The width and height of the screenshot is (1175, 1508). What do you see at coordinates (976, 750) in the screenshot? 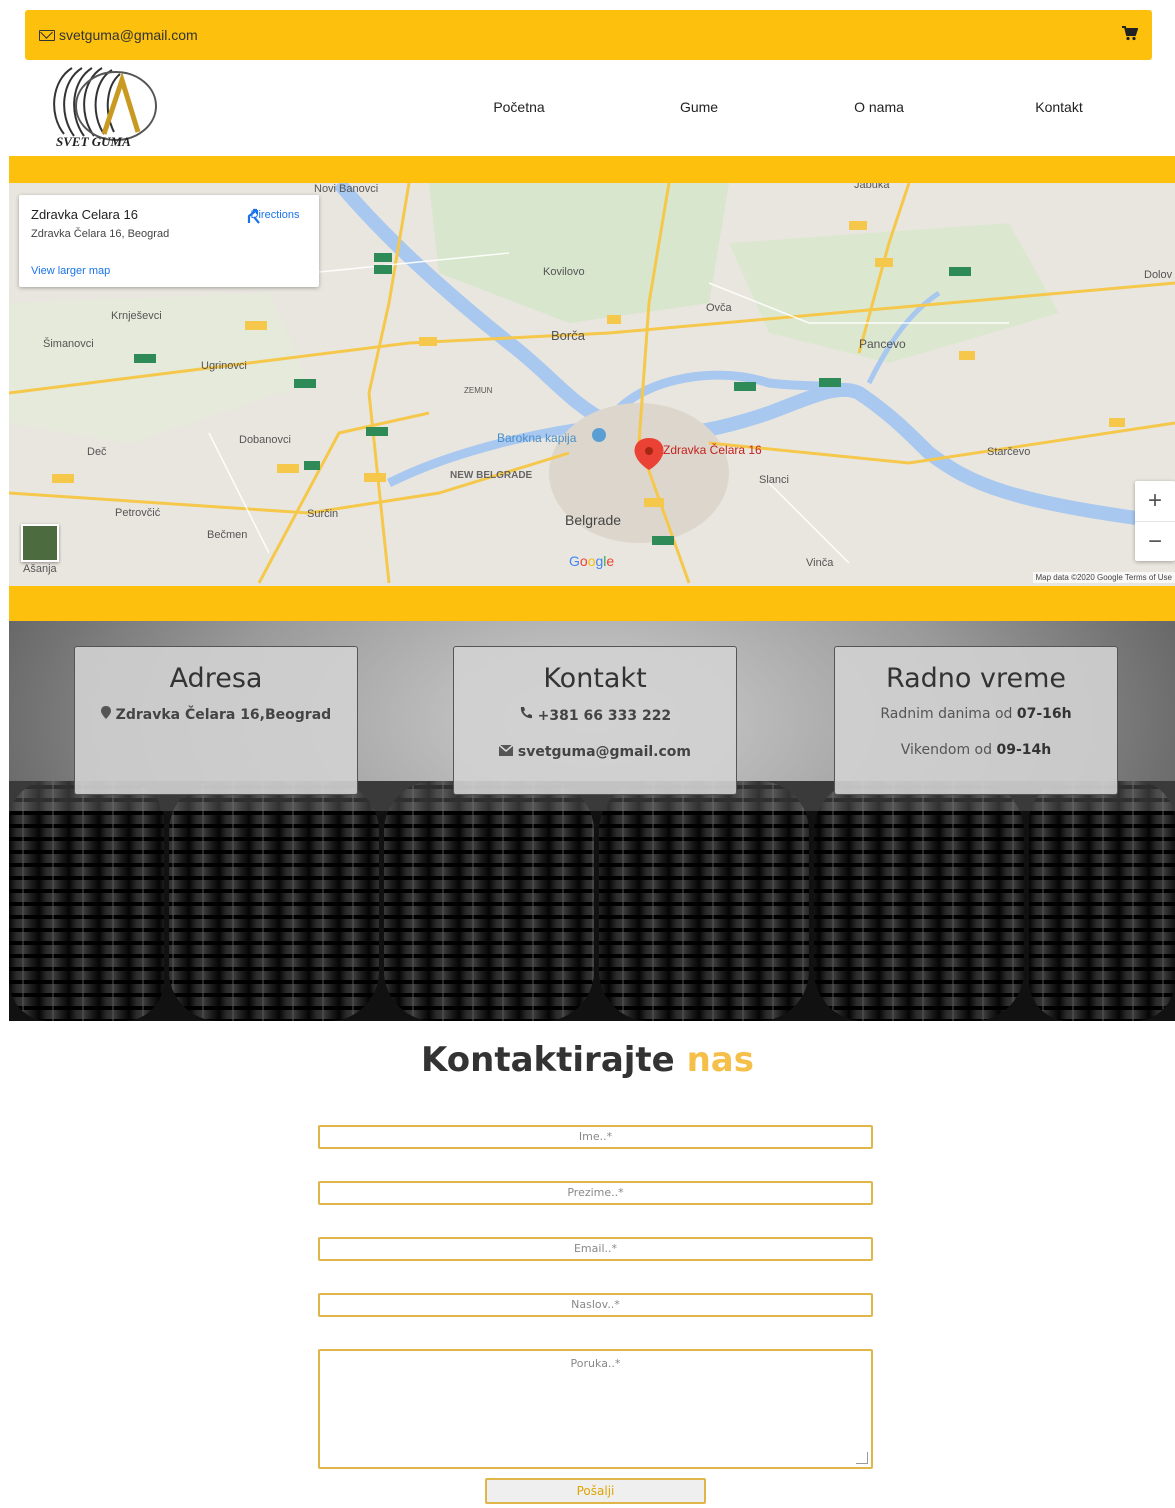
I see `weekend-hours: Vikendom od 09-14h` at bounding box center [976, 750].